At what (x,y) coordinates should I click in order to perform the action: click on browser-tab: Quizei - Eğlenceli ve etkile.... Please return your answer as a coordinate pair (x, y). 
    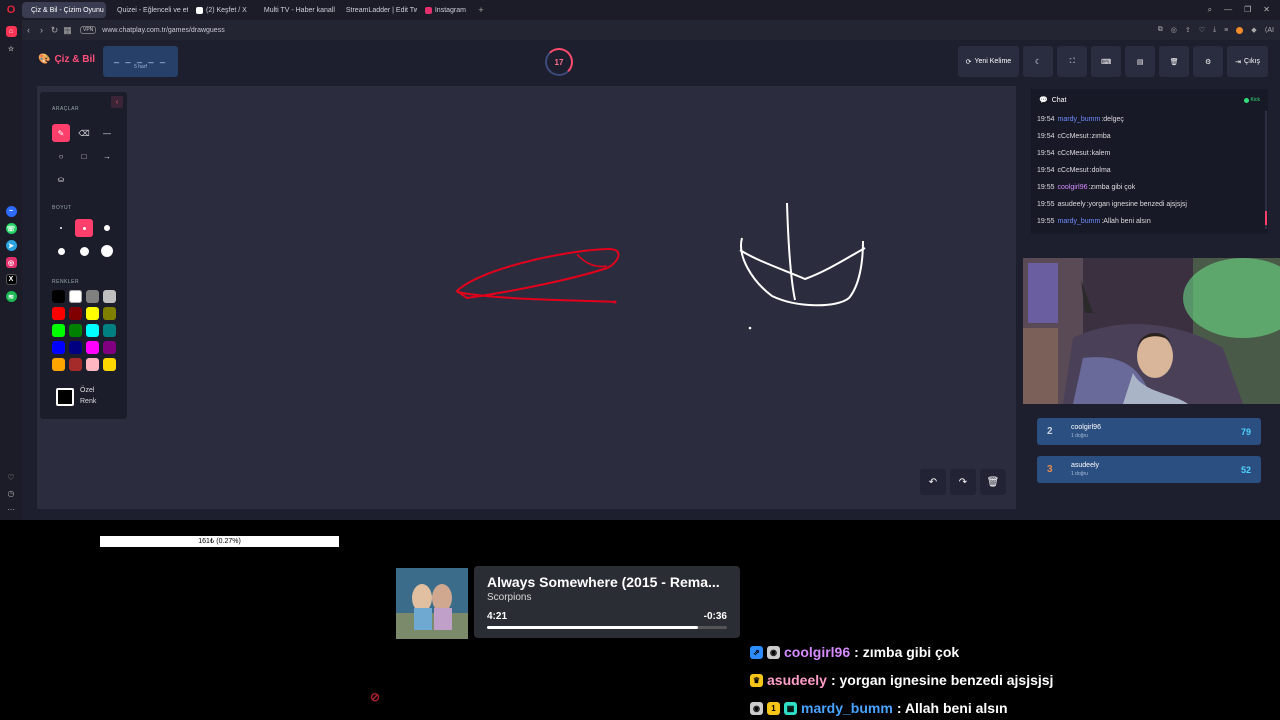
    Looking at the image, I should click on (148, 10).